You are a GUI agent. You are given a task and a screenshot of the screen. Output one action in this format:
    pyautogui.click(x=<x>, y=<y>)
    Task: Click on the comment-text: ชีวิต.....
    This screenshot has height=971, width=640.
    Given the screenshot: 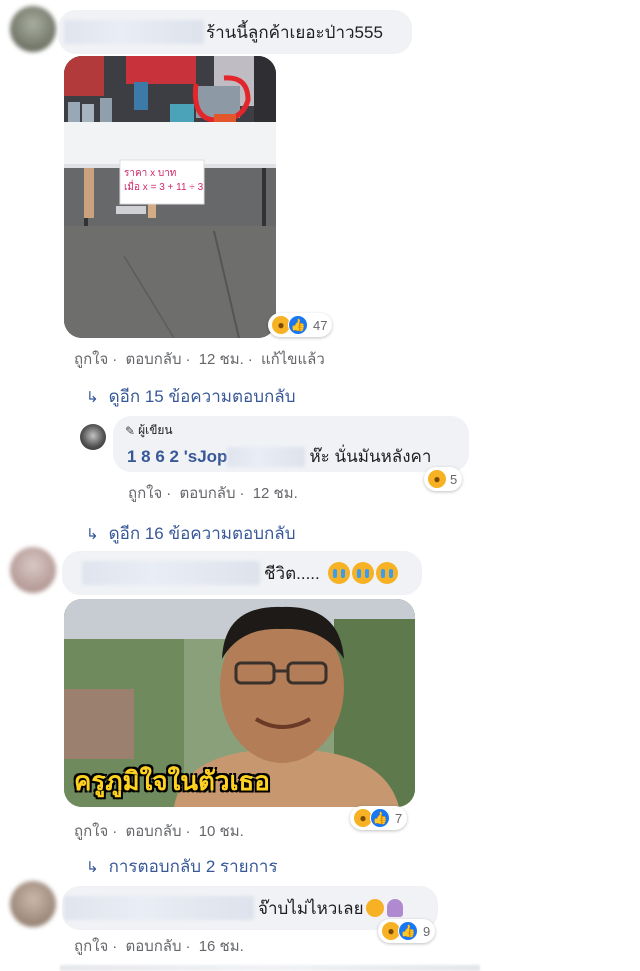 What is the action you would take?
    pyautogui.click(x=292, y=573)
    